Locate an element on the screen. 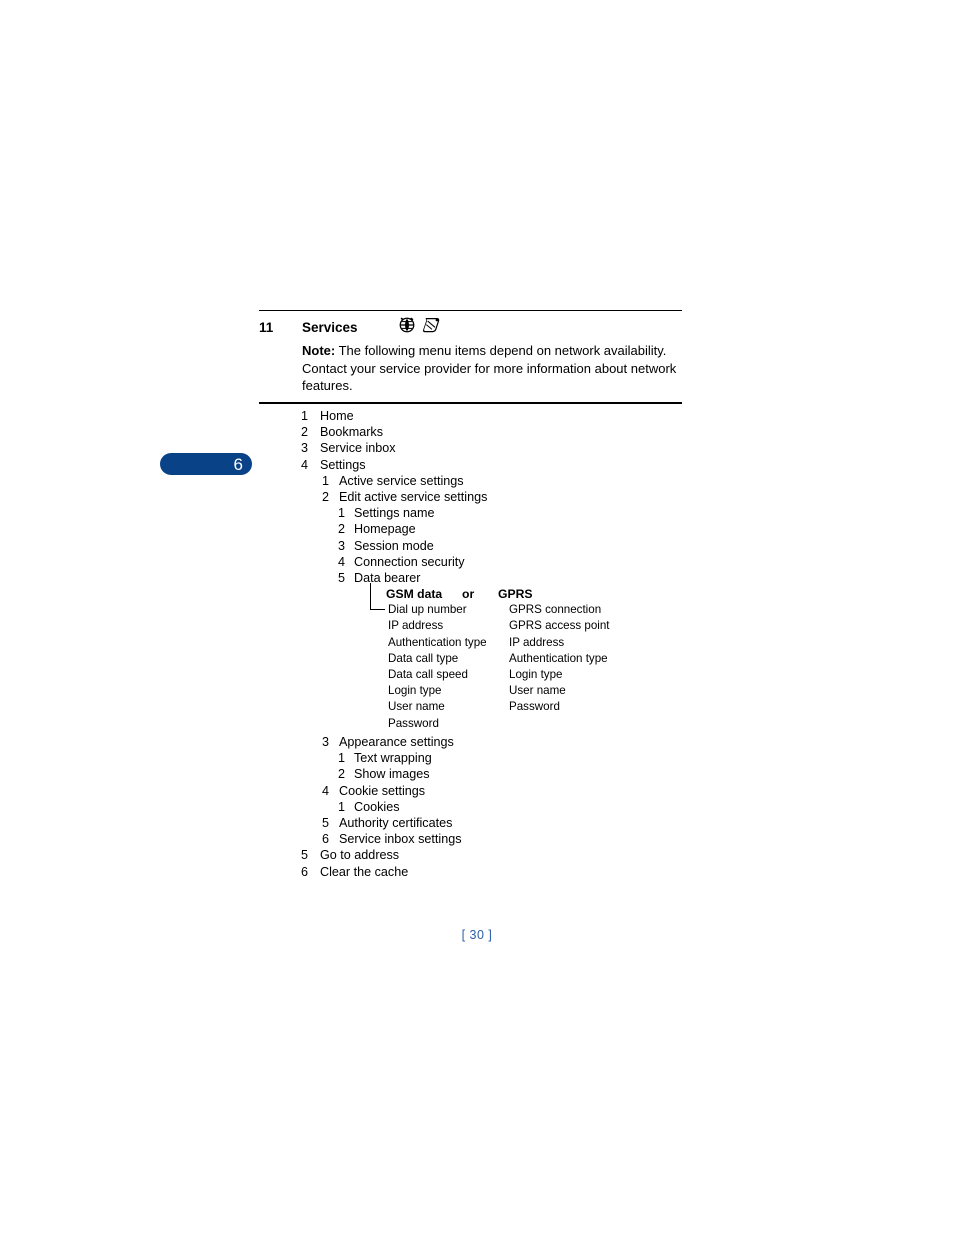  header-icon-group is located at coordinates (420, 327).